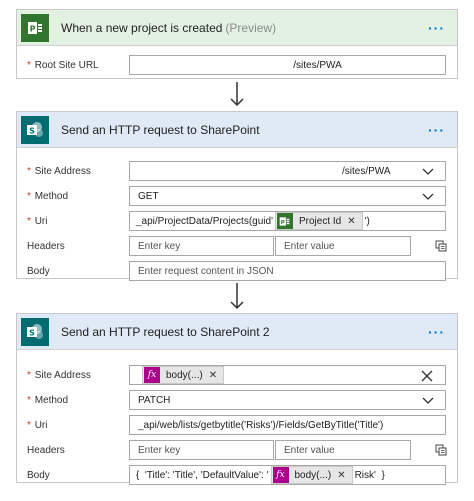  What do you see at coordinates (287, 196) in the screenshot?
I see `method-dropdown: GET` at bounding box center [287, 196].